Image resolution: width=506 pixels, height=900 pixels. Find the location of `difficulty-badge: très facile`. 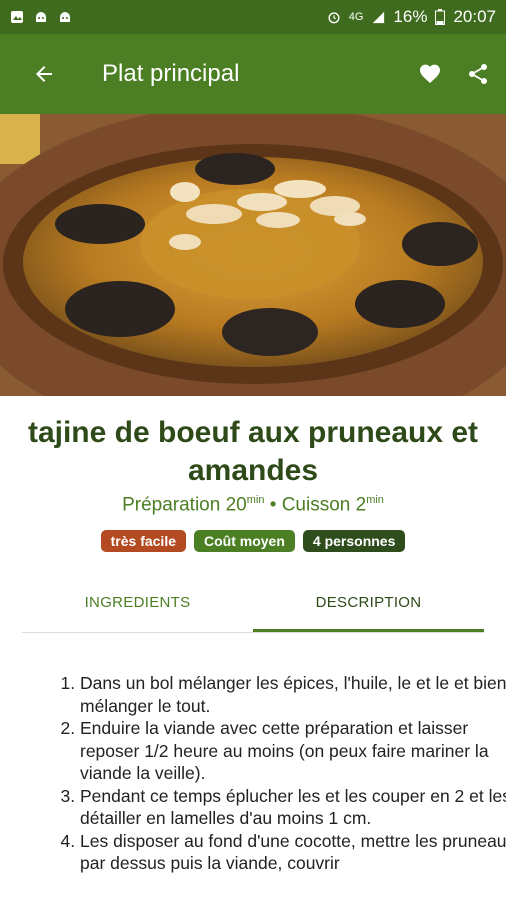

difficulty-badge: très facile is located at coordinates (143, 541).